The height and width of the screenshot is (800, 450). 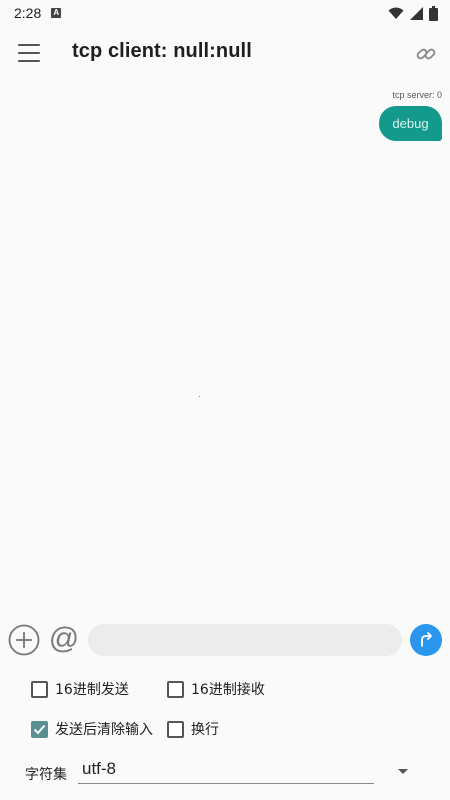 I want to click on at-button: @, so click(x=64, y=639).